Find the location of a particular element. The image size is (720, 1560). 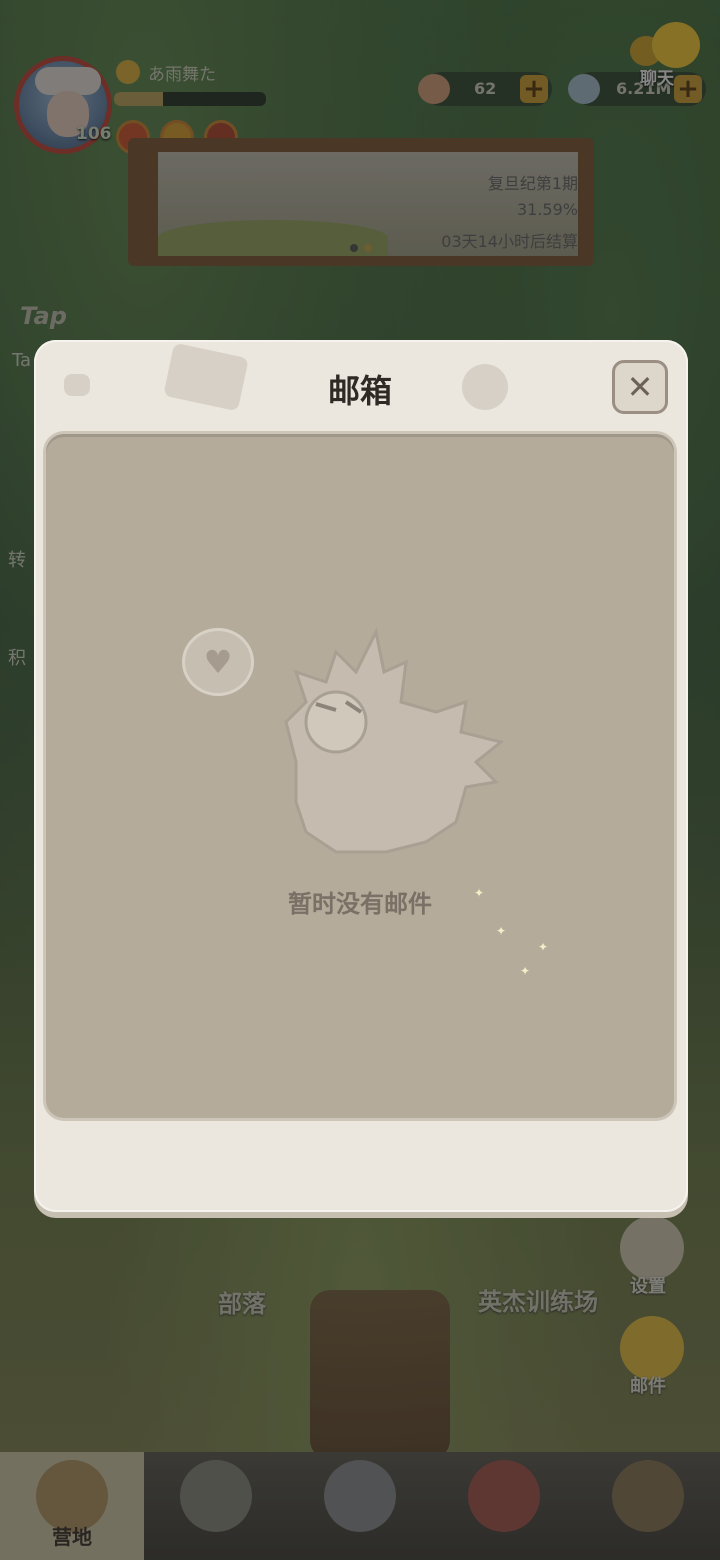

sparkle-icon-1: ✦ is located at coordinates (479, 893).